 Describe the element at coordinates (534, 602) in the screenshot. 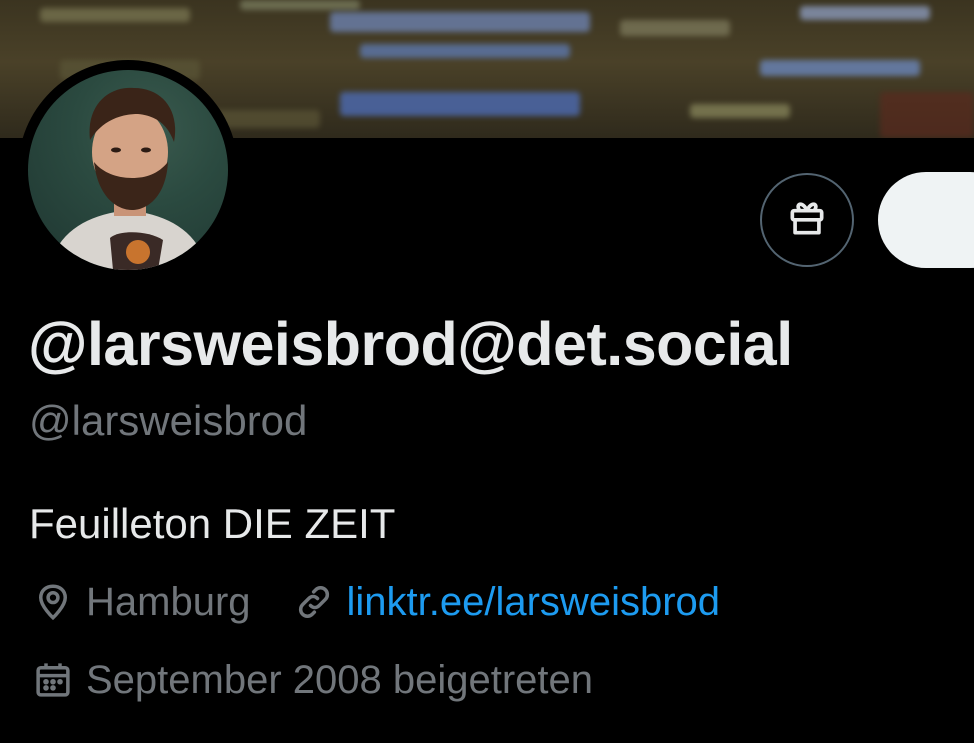

I see `website-link: linktr.ee/larsweisbrod` at that location.